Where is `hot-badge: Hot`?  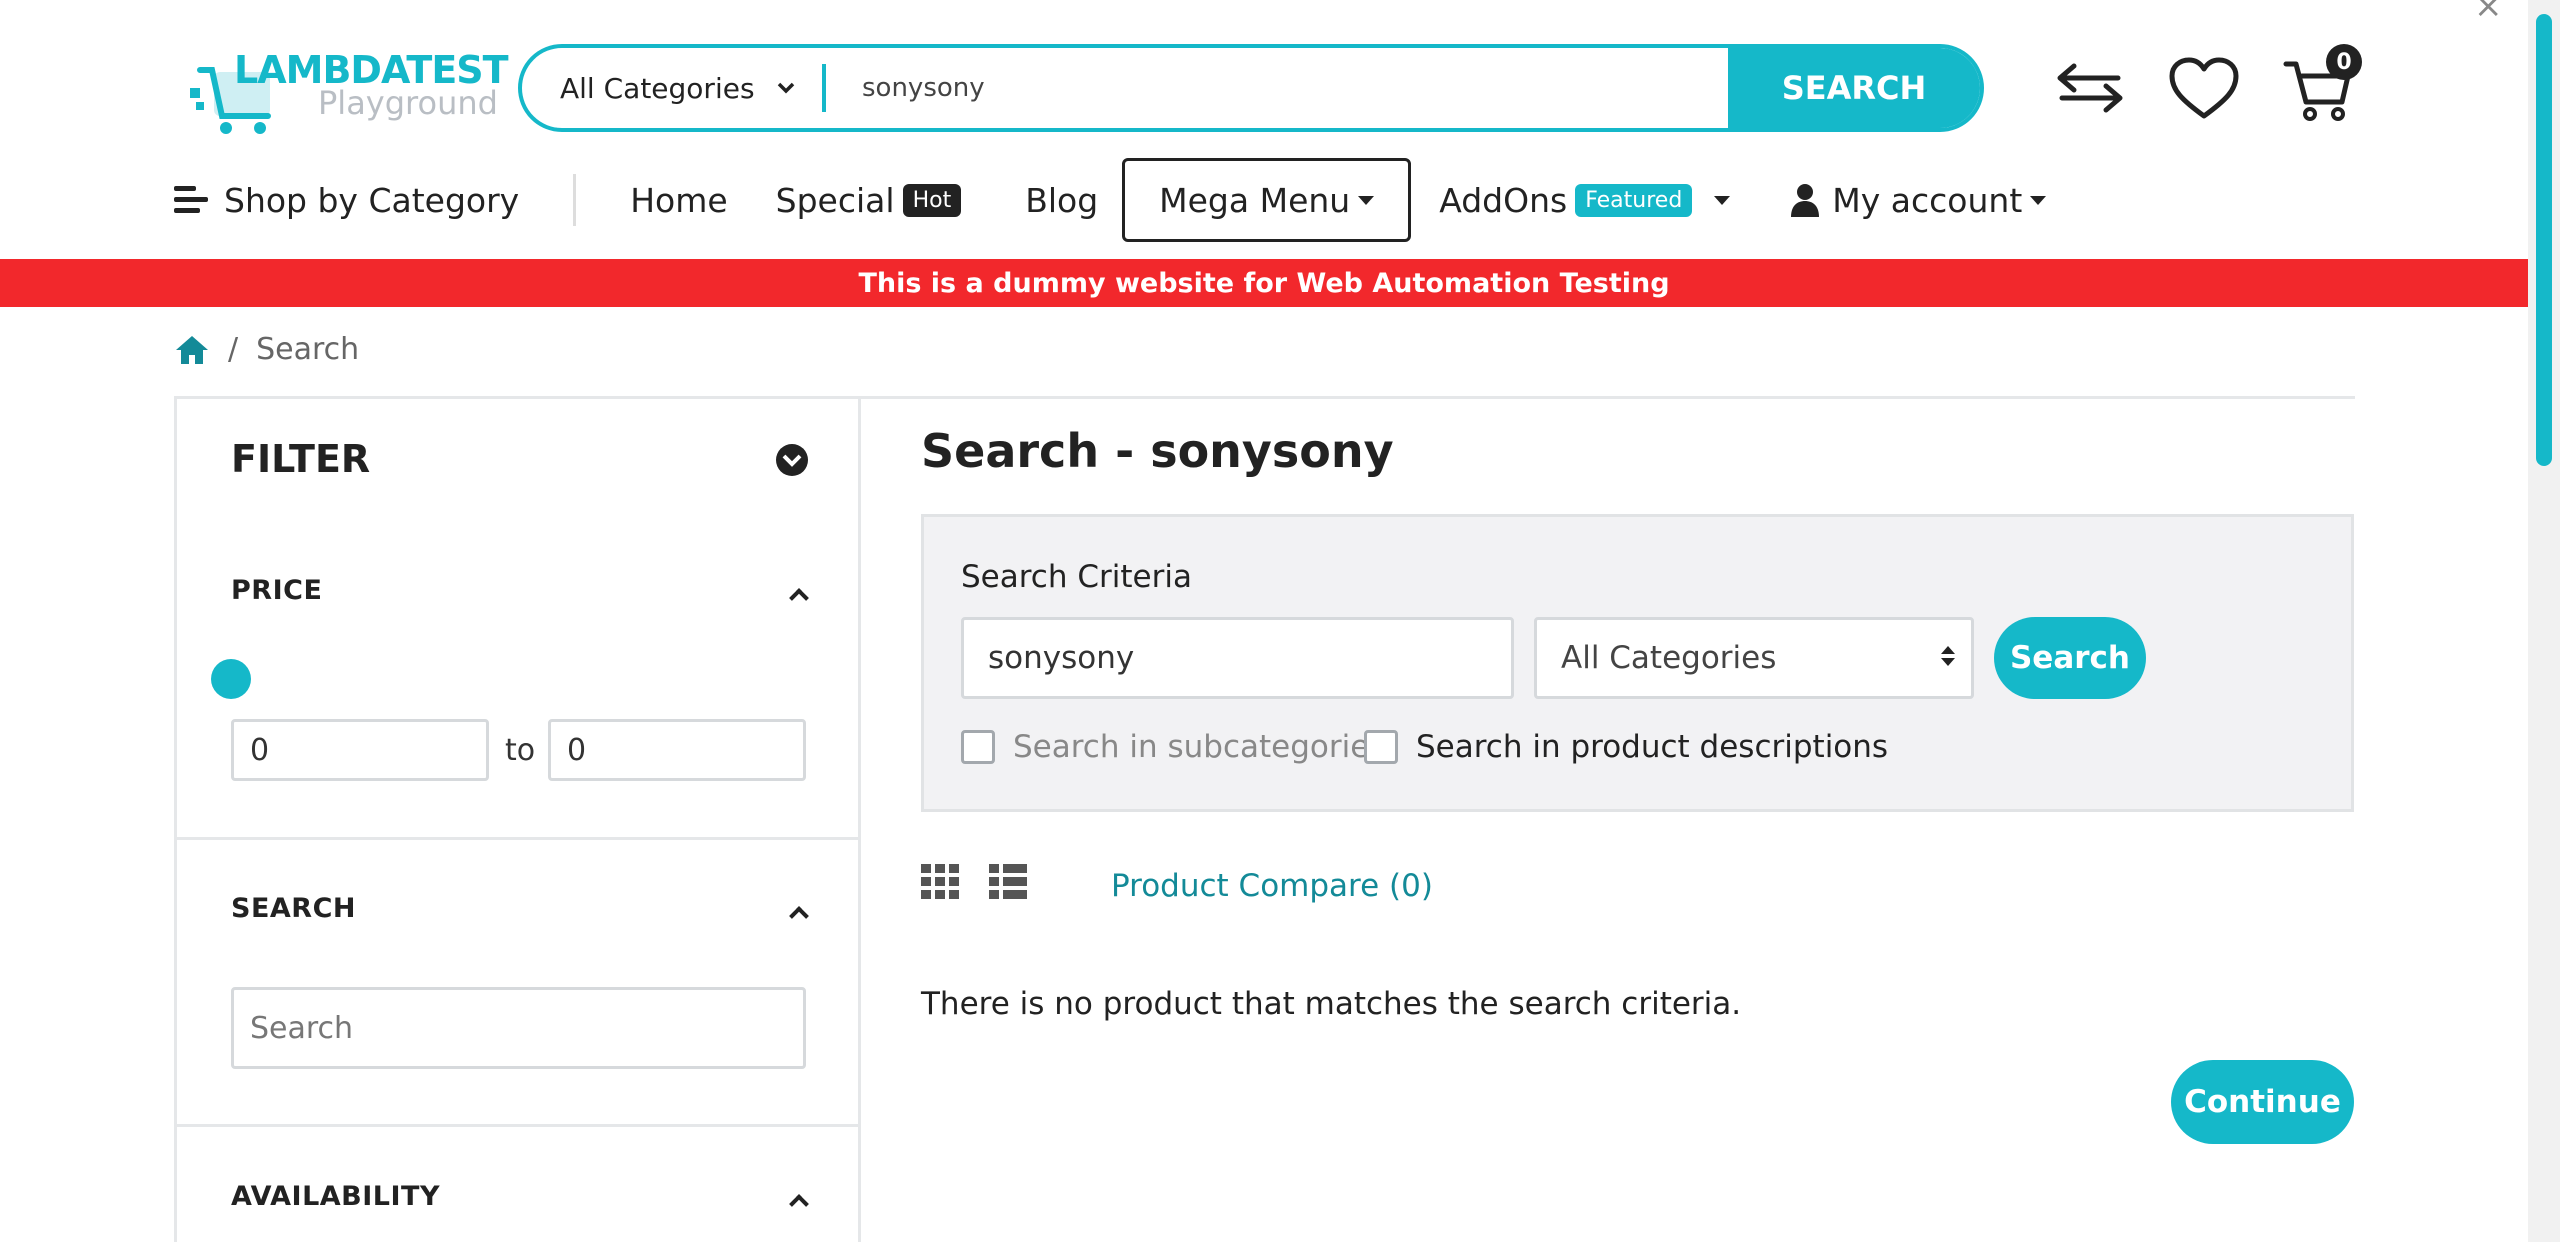 hot-badge: Hot is located at coordinates (932, 200).